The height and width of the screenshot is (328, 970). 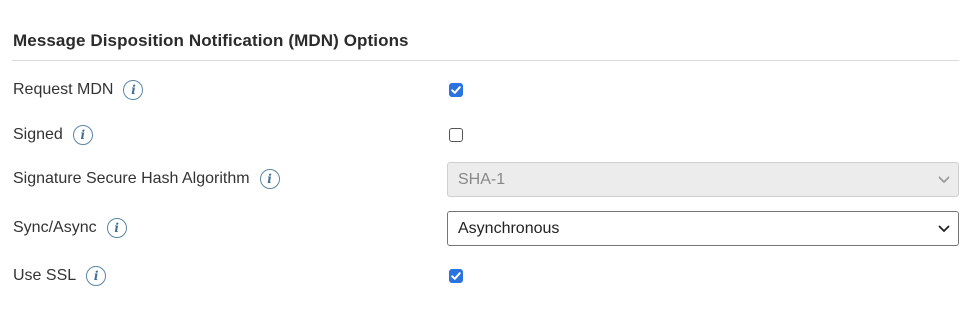 I want to click on divider, so click(x=485, y=60).